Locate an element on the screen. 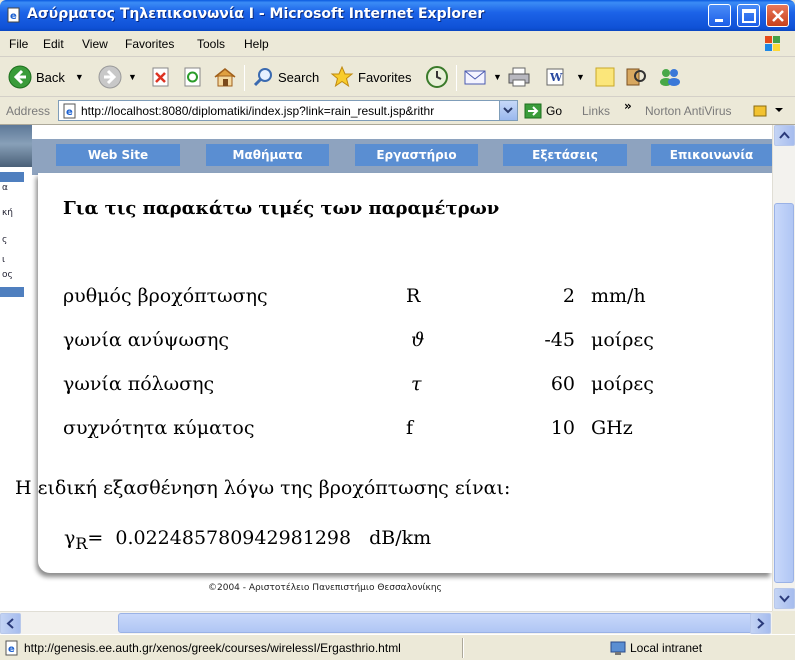 This screenshot has height=660, width=795. back-dropdown-icon: ▼ is located at coordinates (79, 77).